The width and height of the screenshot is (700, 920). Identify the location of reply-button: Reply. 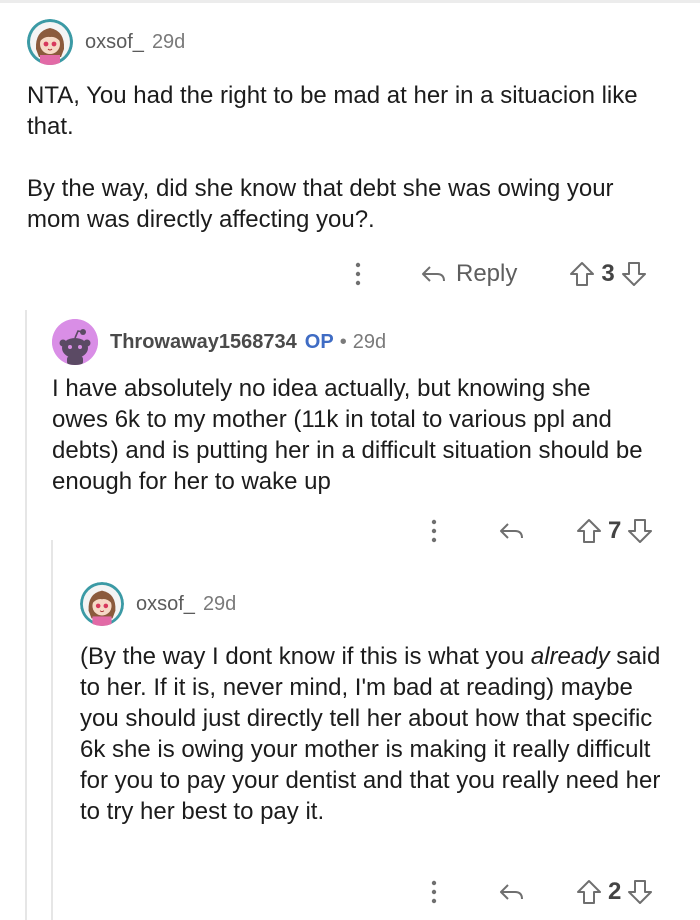
(468, 274).